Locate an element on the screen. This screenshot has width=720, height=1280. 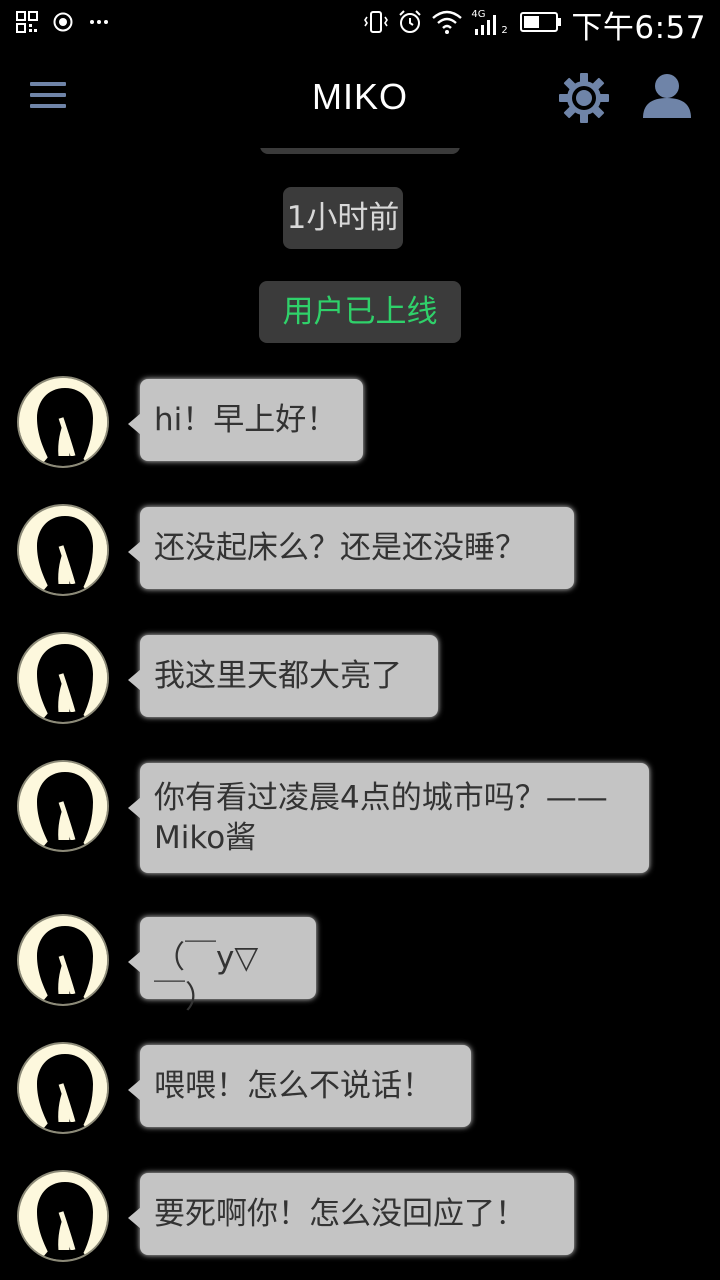
status-left-icons is located at coordinates (63, 24).